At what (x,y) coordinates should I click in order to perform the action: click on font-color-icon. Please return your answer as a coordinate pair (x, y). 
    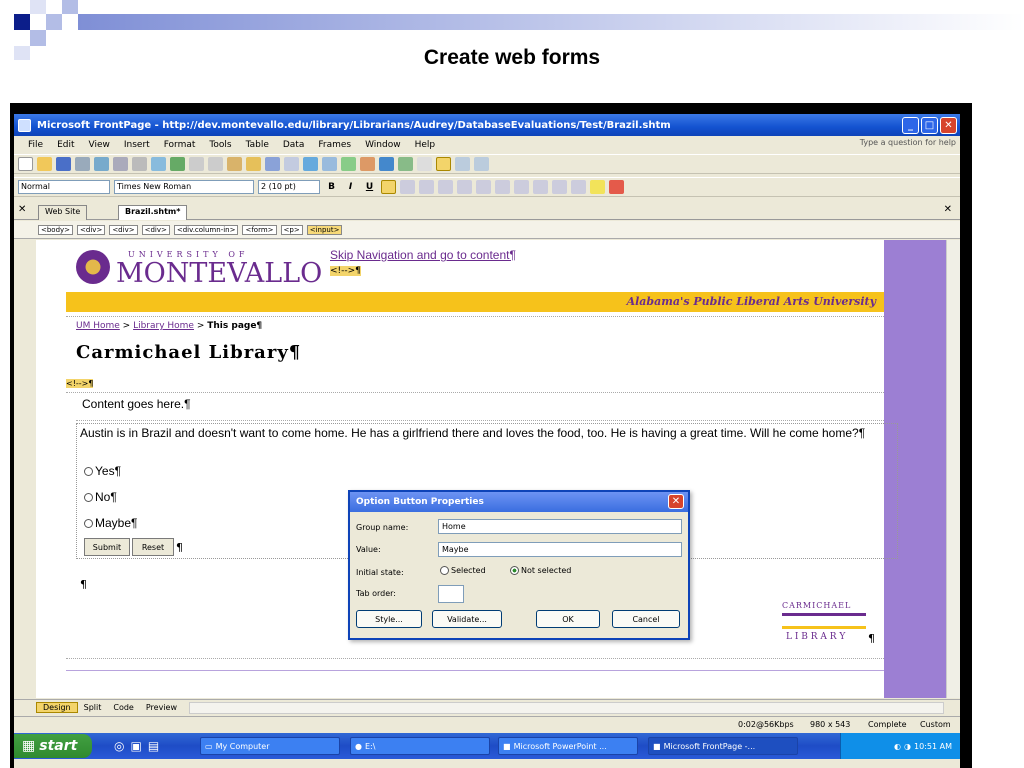
    Looking at the image, I should click on (616, 187).